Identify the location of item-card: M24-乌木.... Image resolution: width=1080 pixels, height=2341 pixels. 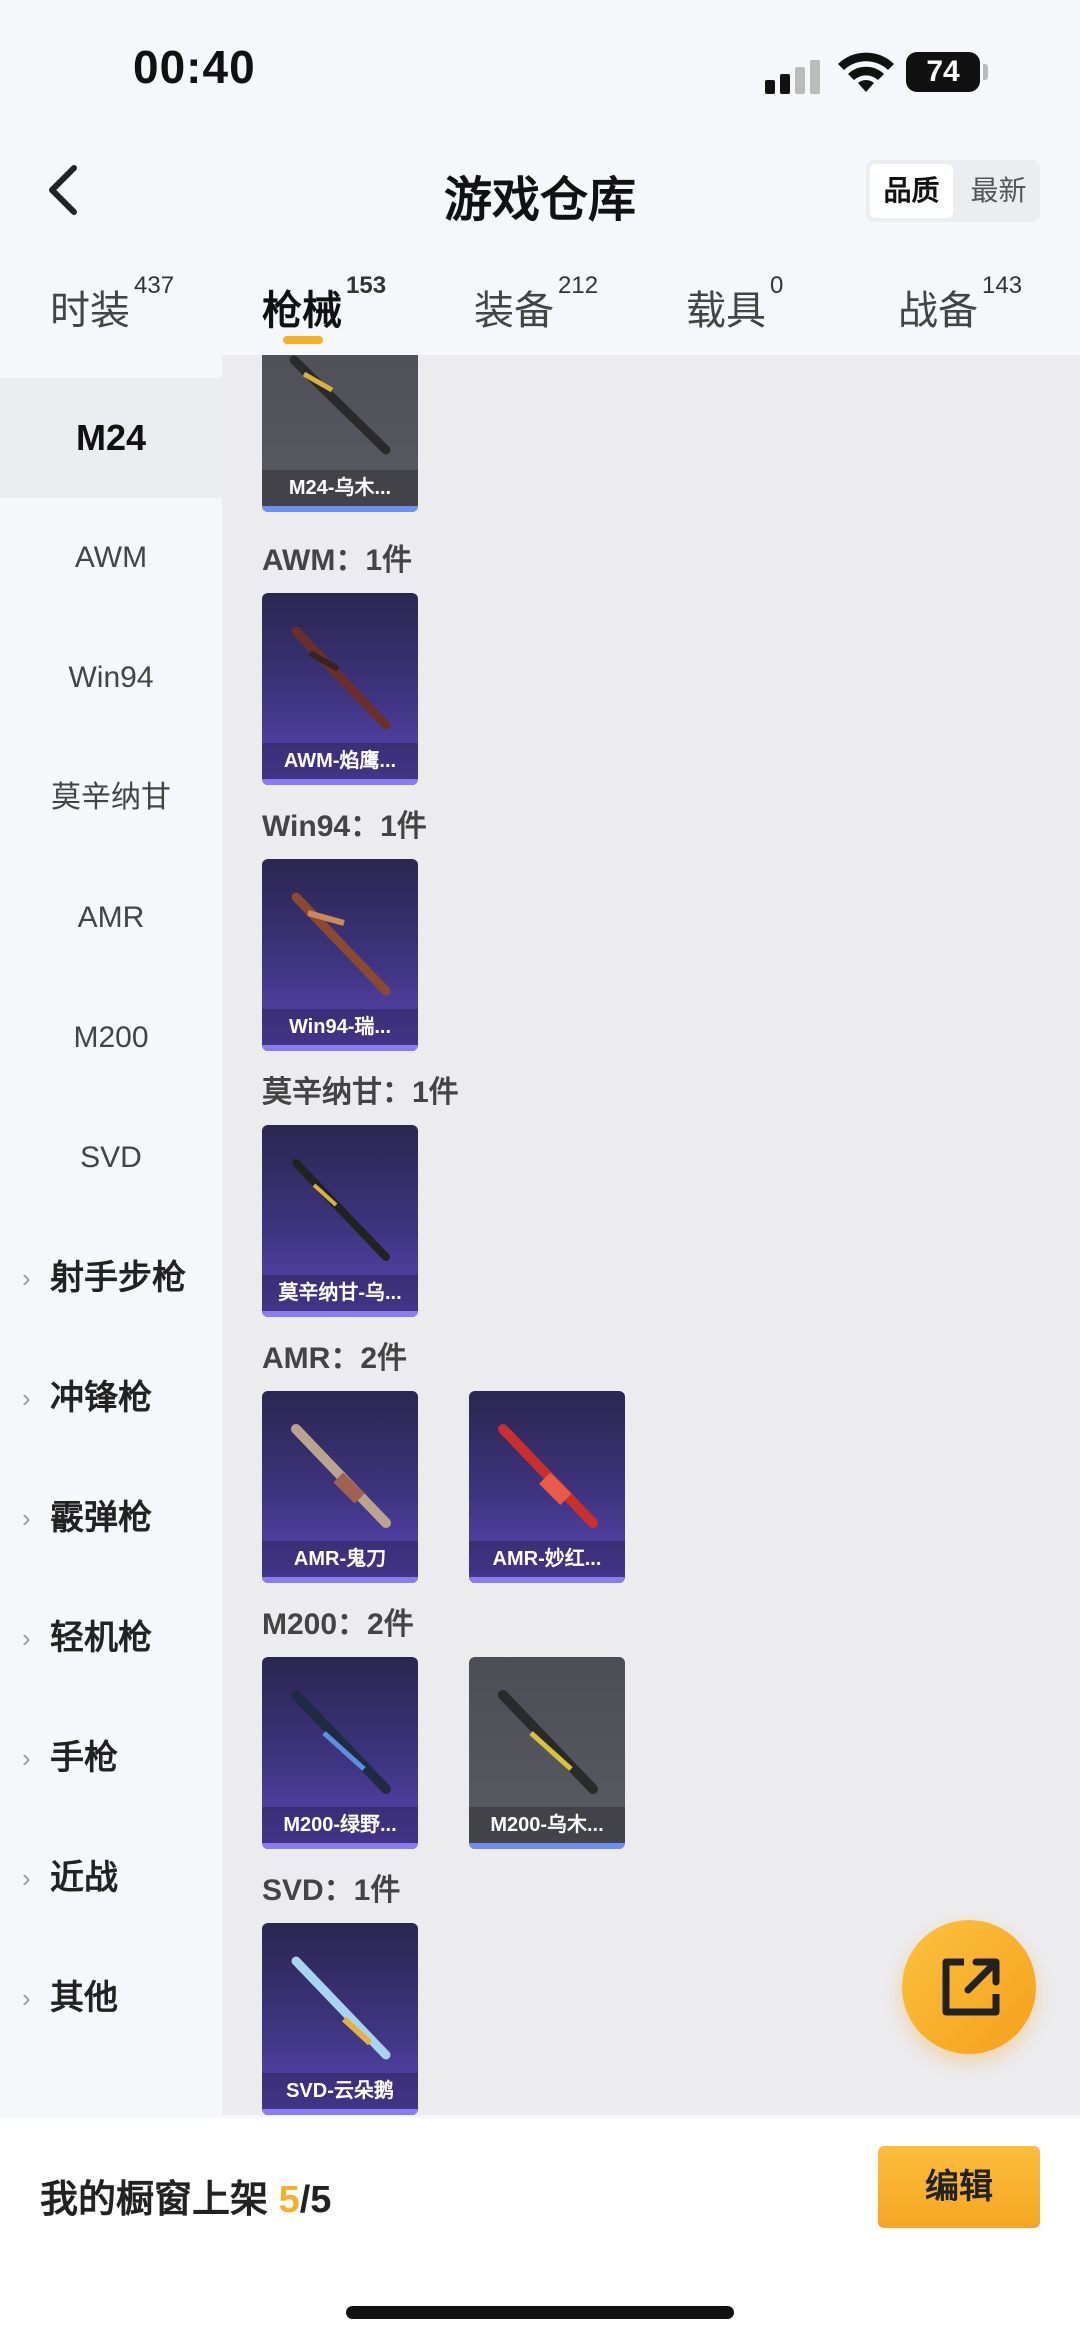
(340, 433).